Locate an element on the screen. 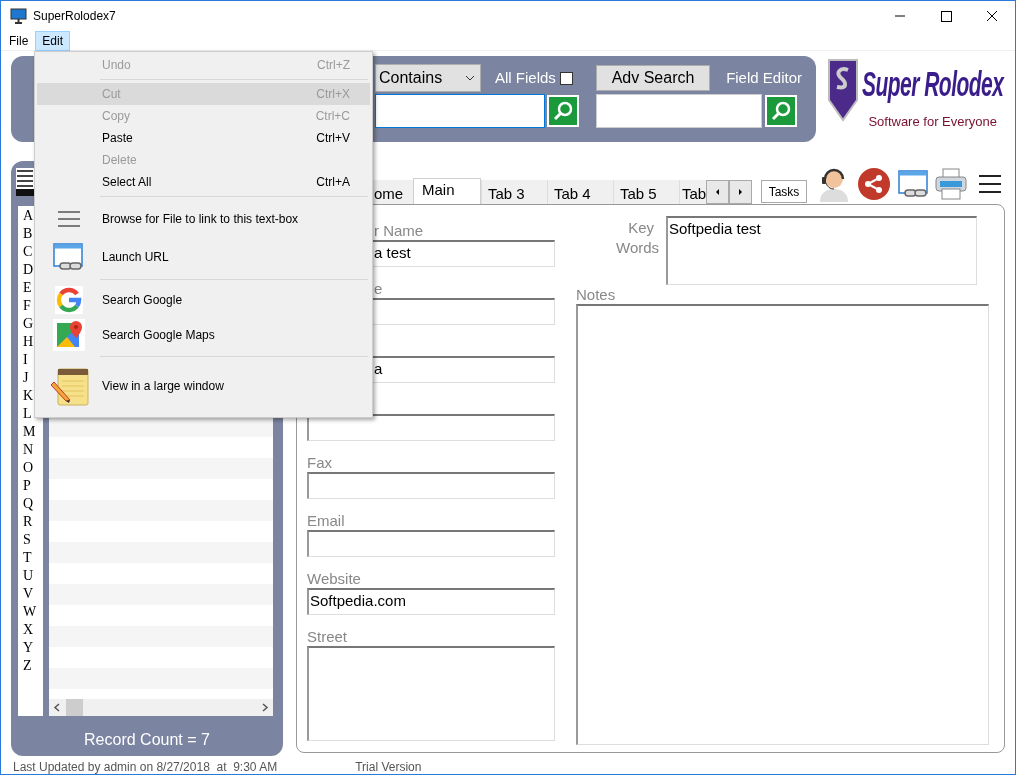  menu-item: Paste Ctrl+V is located at coordinates (203, 138).